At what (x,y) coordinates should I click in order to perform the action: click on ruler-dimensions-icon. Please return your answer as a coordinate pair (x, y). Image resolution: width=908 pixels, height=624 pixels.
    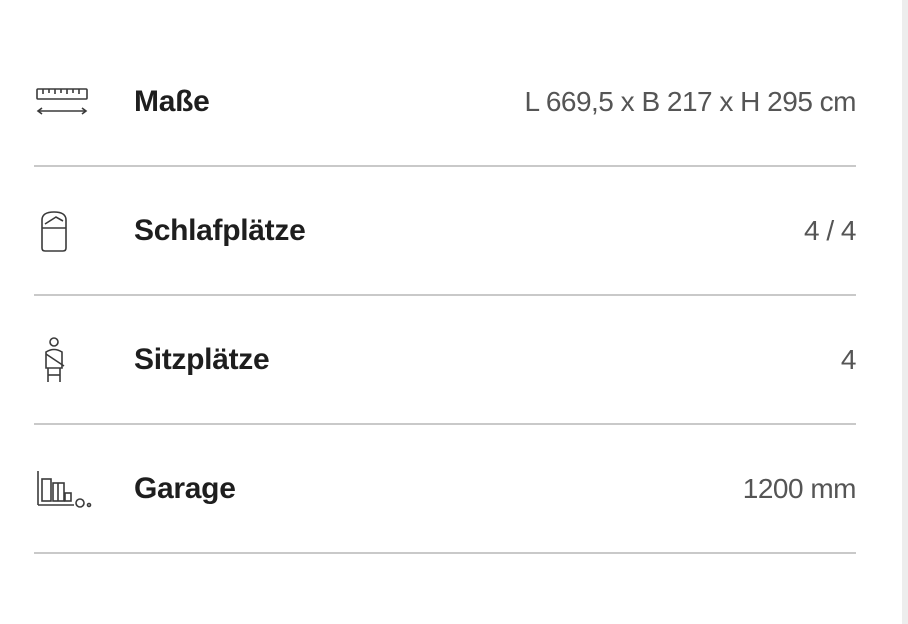
    Looking at the image, I should click on (66, 101).